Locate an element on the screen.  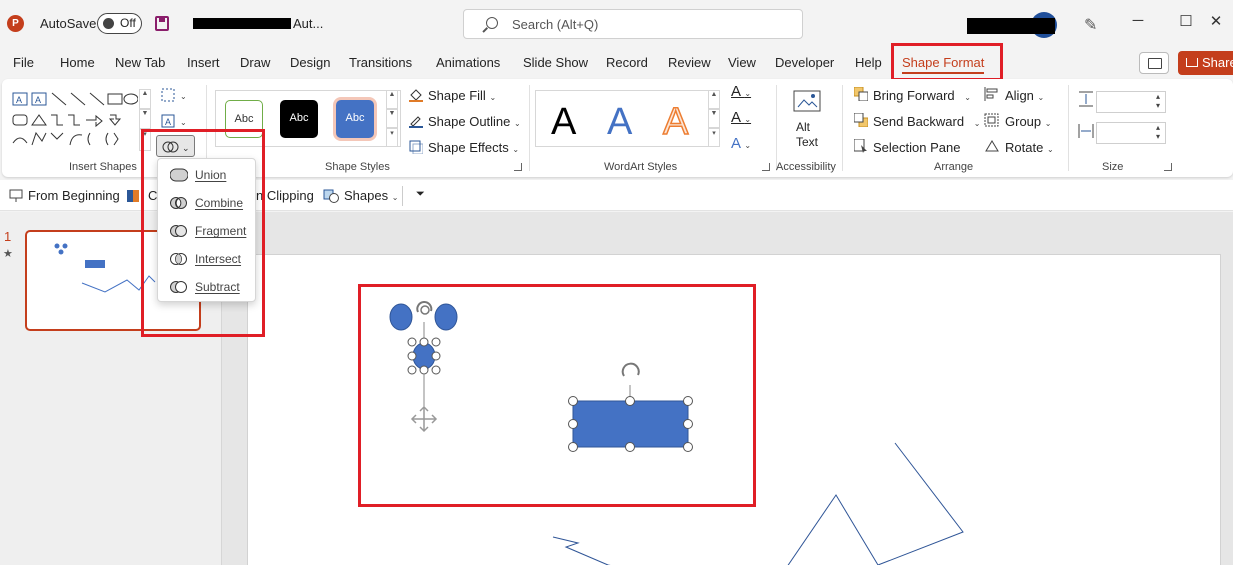
shape-fill-button: Shape Fill ⌄ is located at coordinates (462, 95).